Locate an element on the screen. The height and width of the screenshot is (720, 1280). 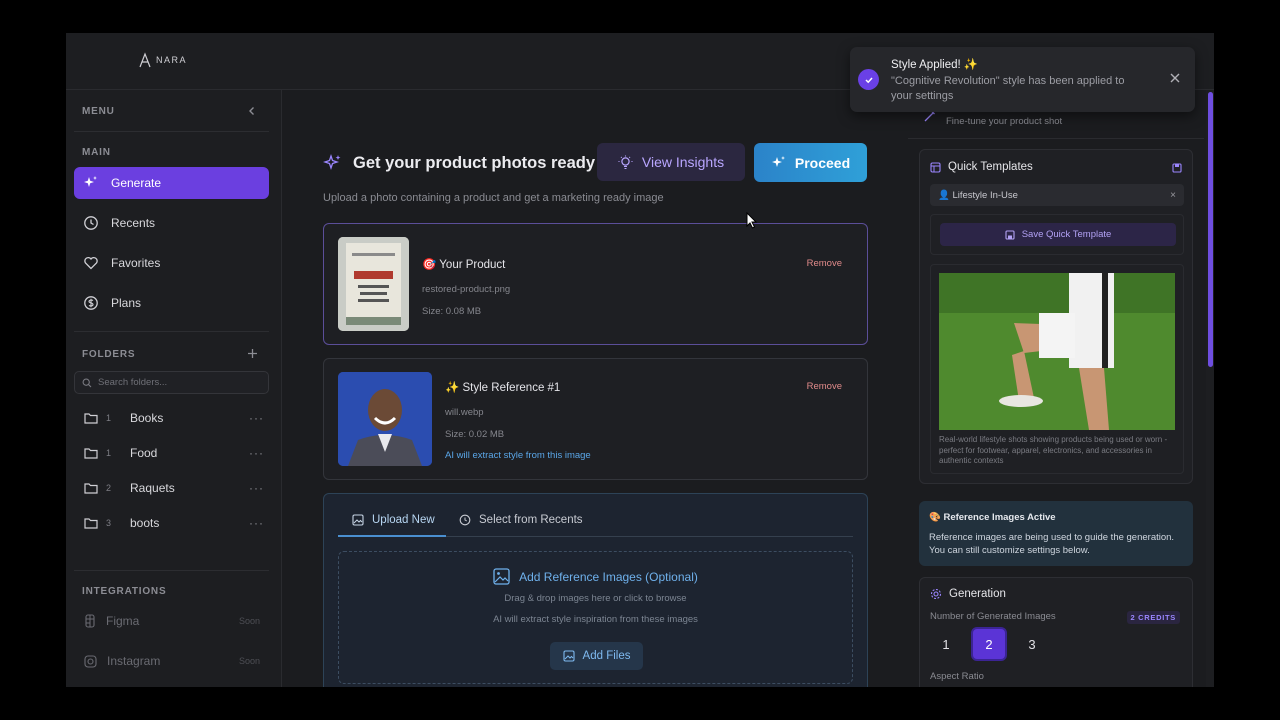
save-quick-template-label: Save Quick Template is located at coordinates (1066, 234).